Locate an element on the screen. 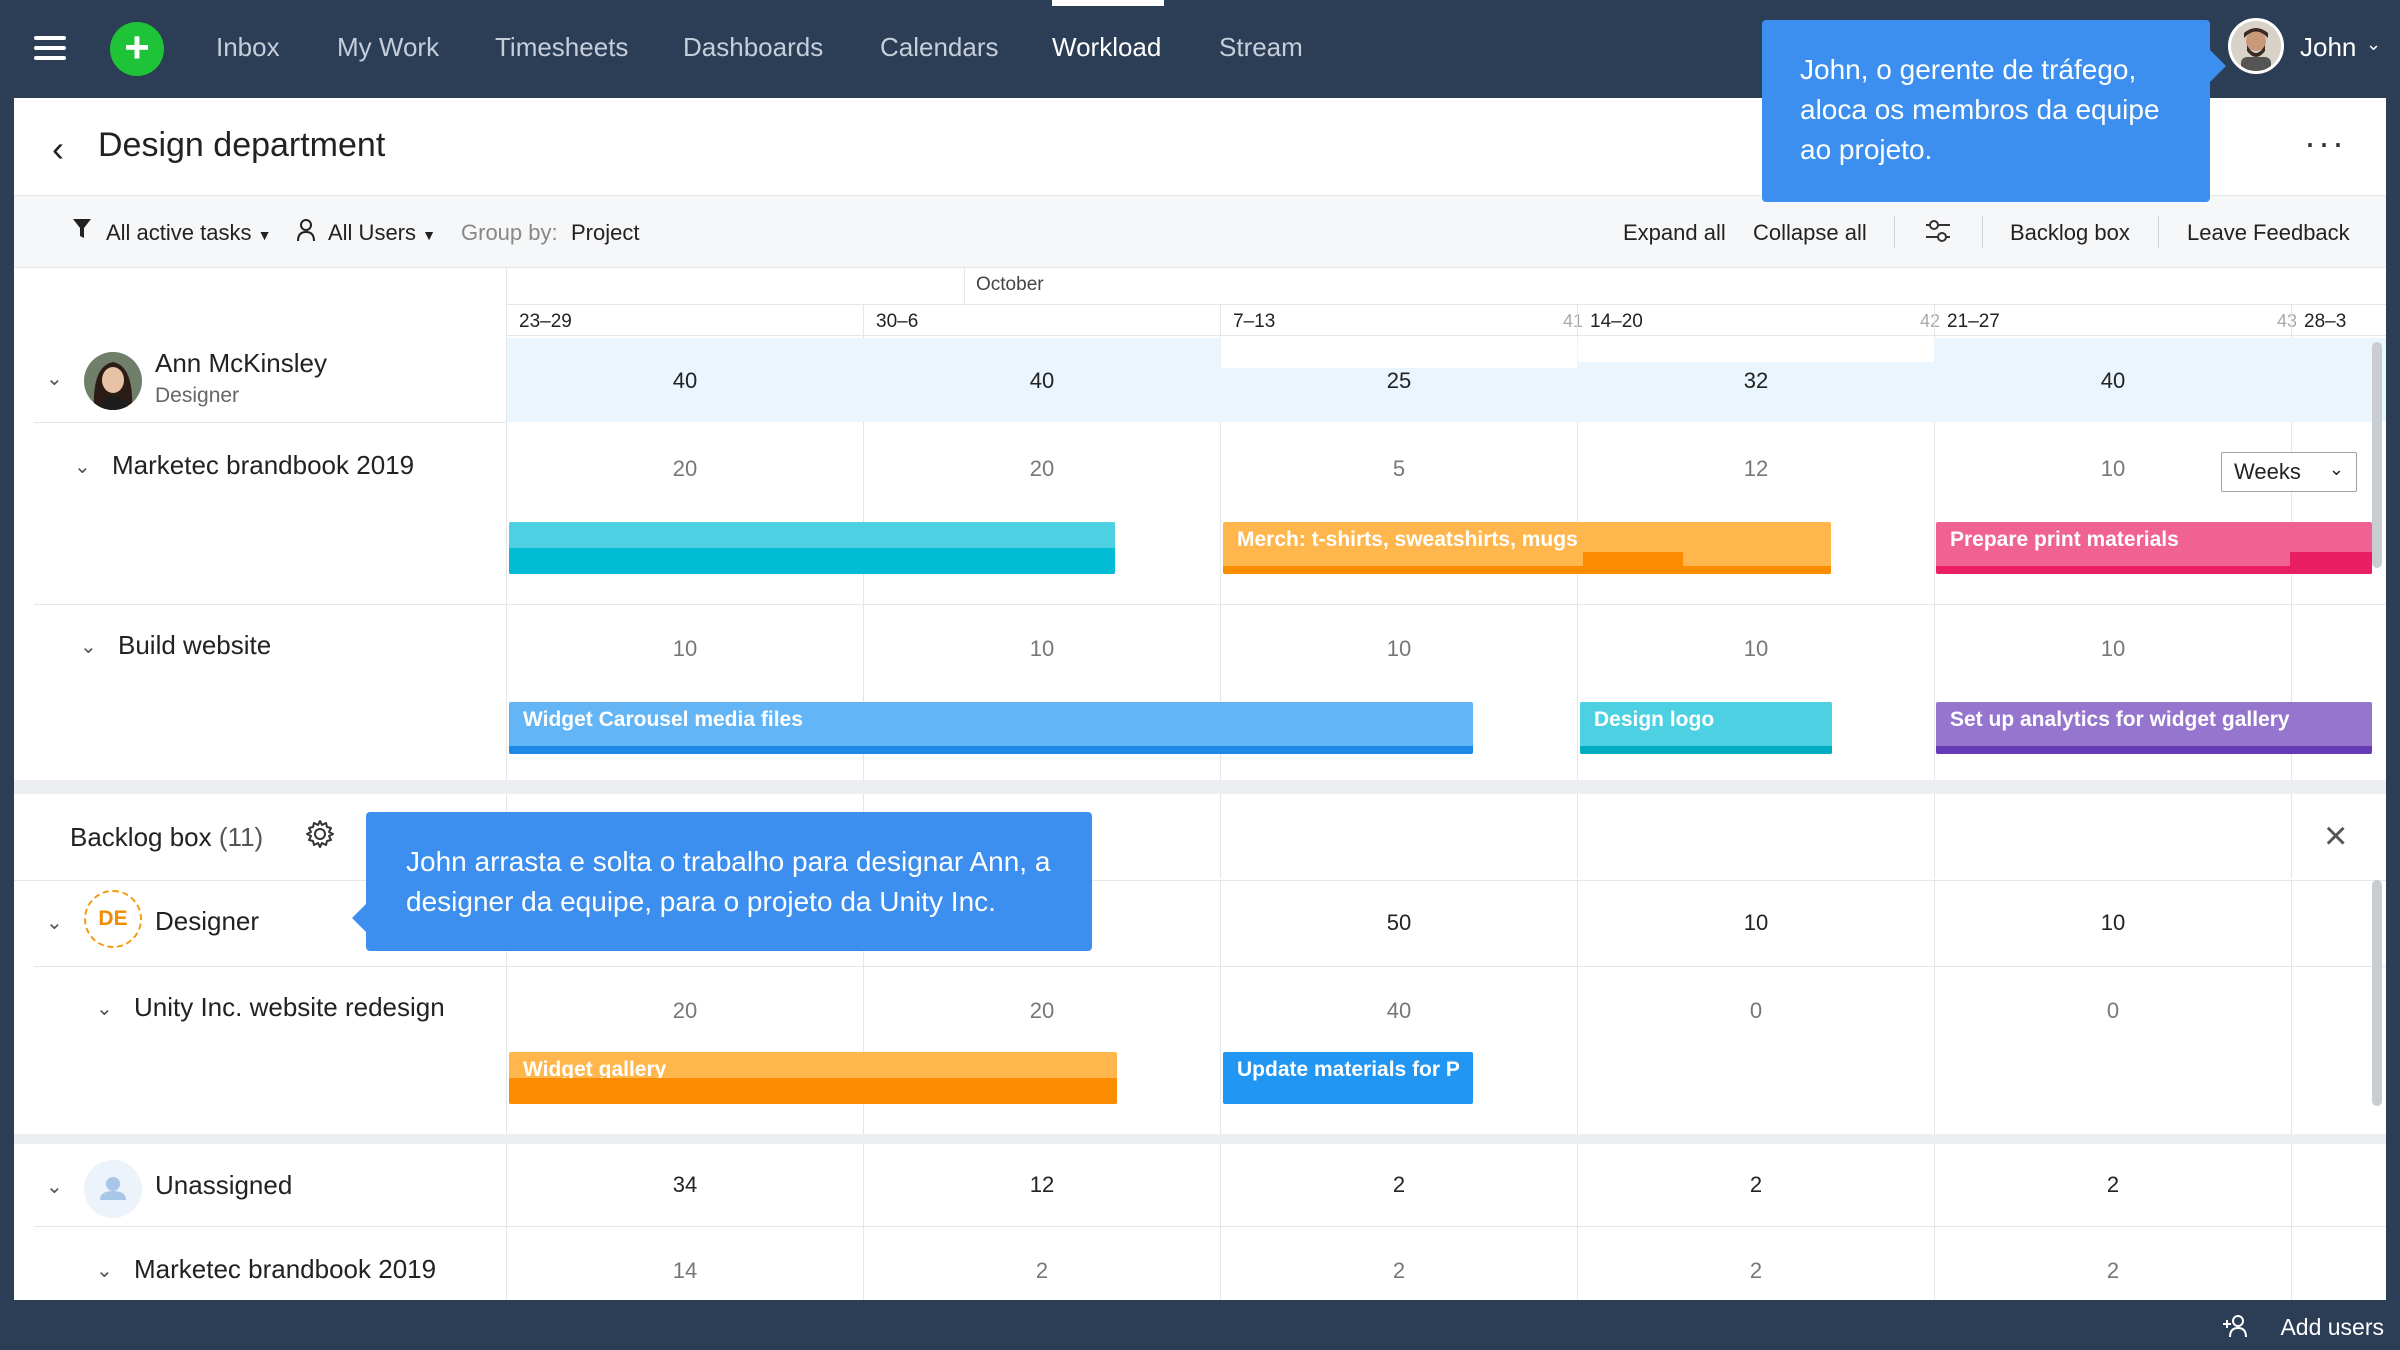  add-users-button: Add users is located at coordinates (2332, 1327).